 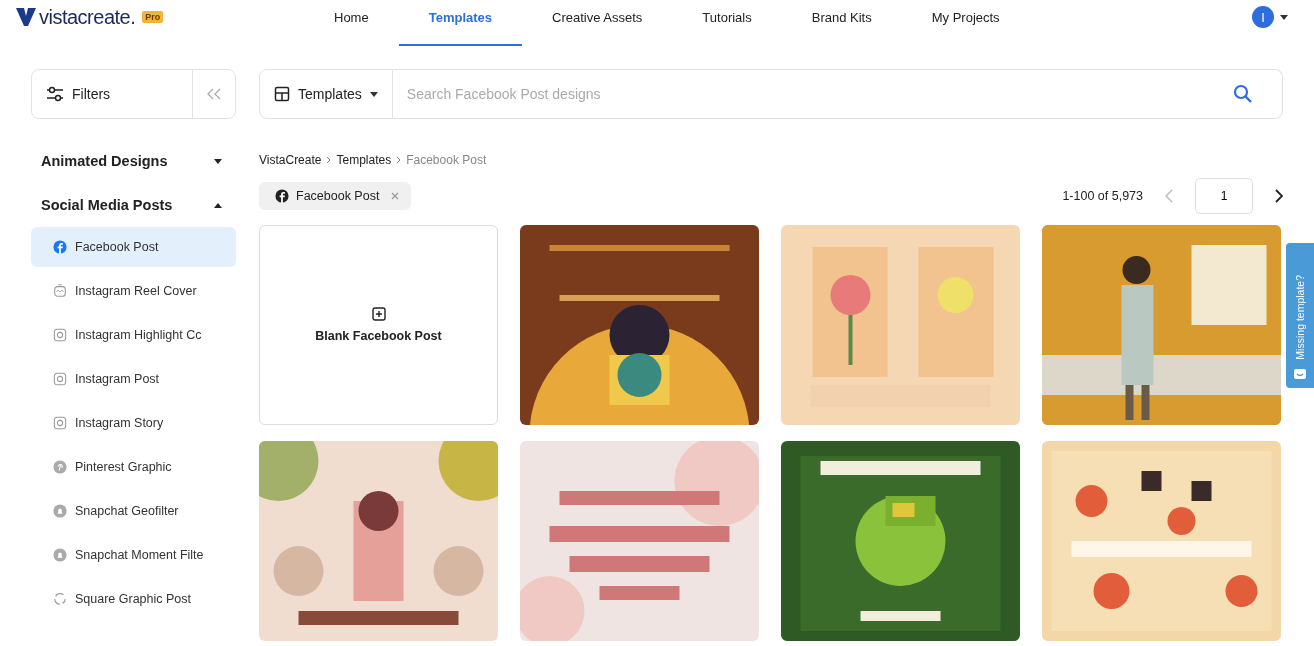 What do you see at coordinates (55, 94) in the screenshot?
I see `sliders-icon` at bounding box center [55, 94].